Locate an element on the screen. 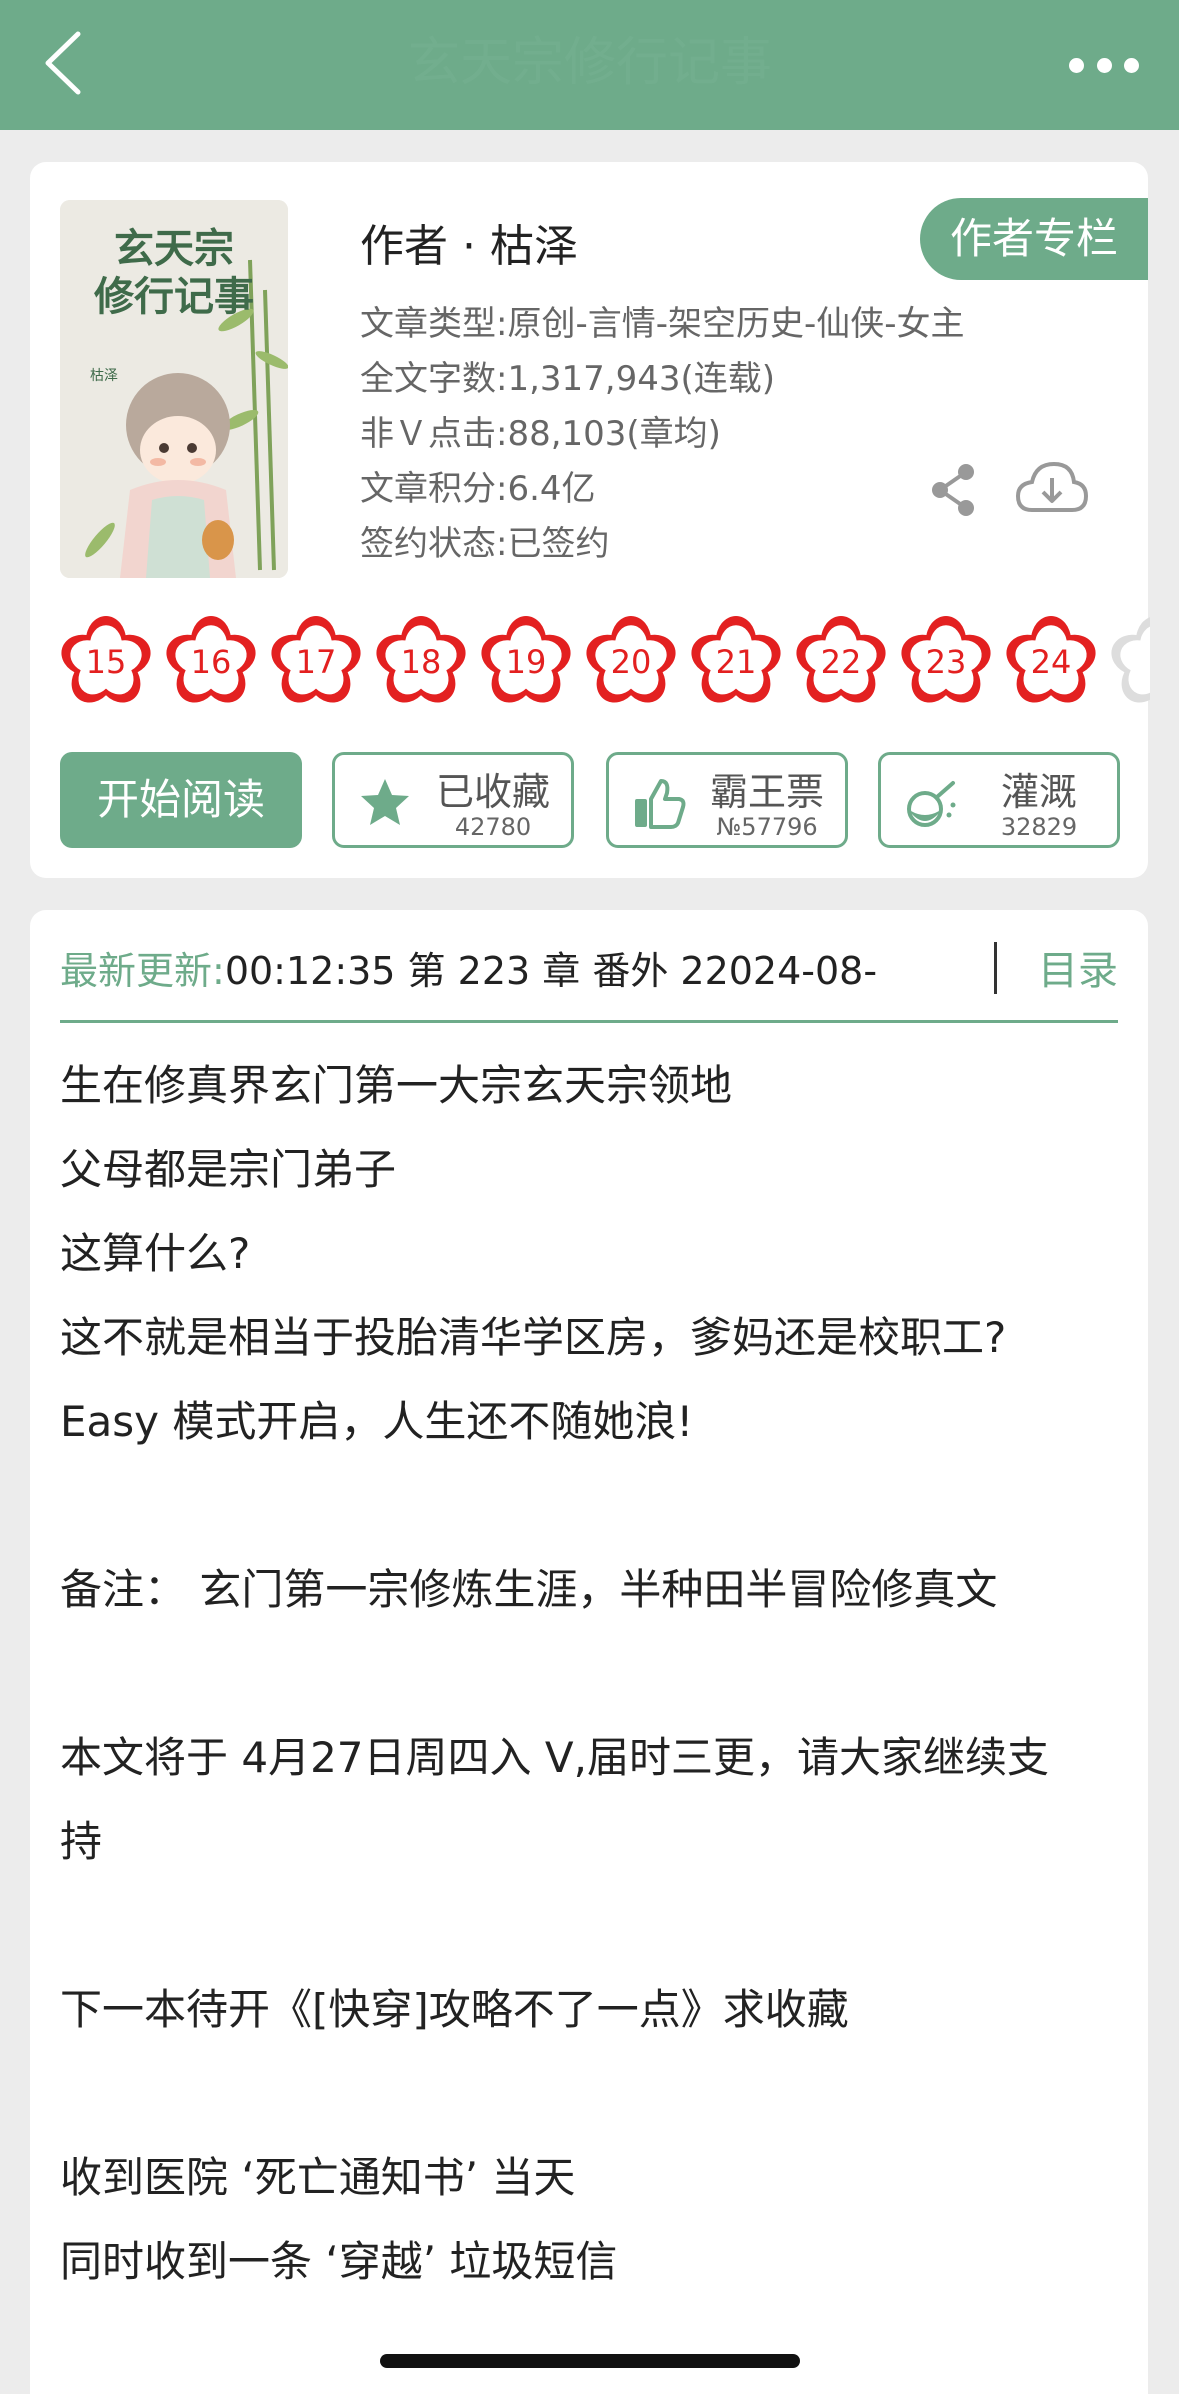  flask-icon is located at coordinates (931, 804).